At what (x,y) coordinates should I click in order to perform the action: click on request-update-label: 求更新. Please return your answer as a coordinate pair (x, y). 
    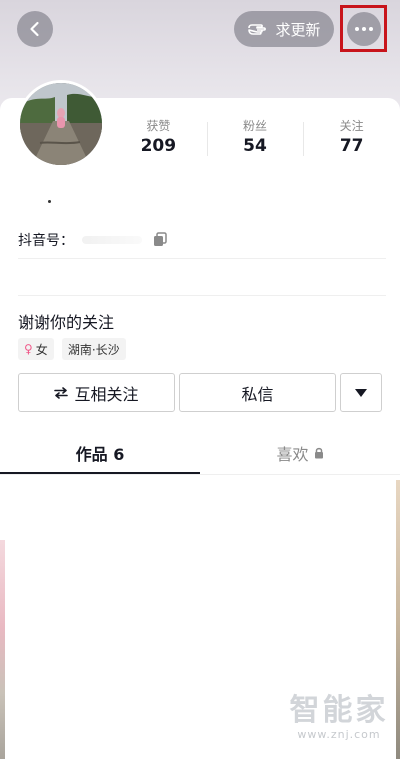
    Looking at the image, I should click on (298, 29).